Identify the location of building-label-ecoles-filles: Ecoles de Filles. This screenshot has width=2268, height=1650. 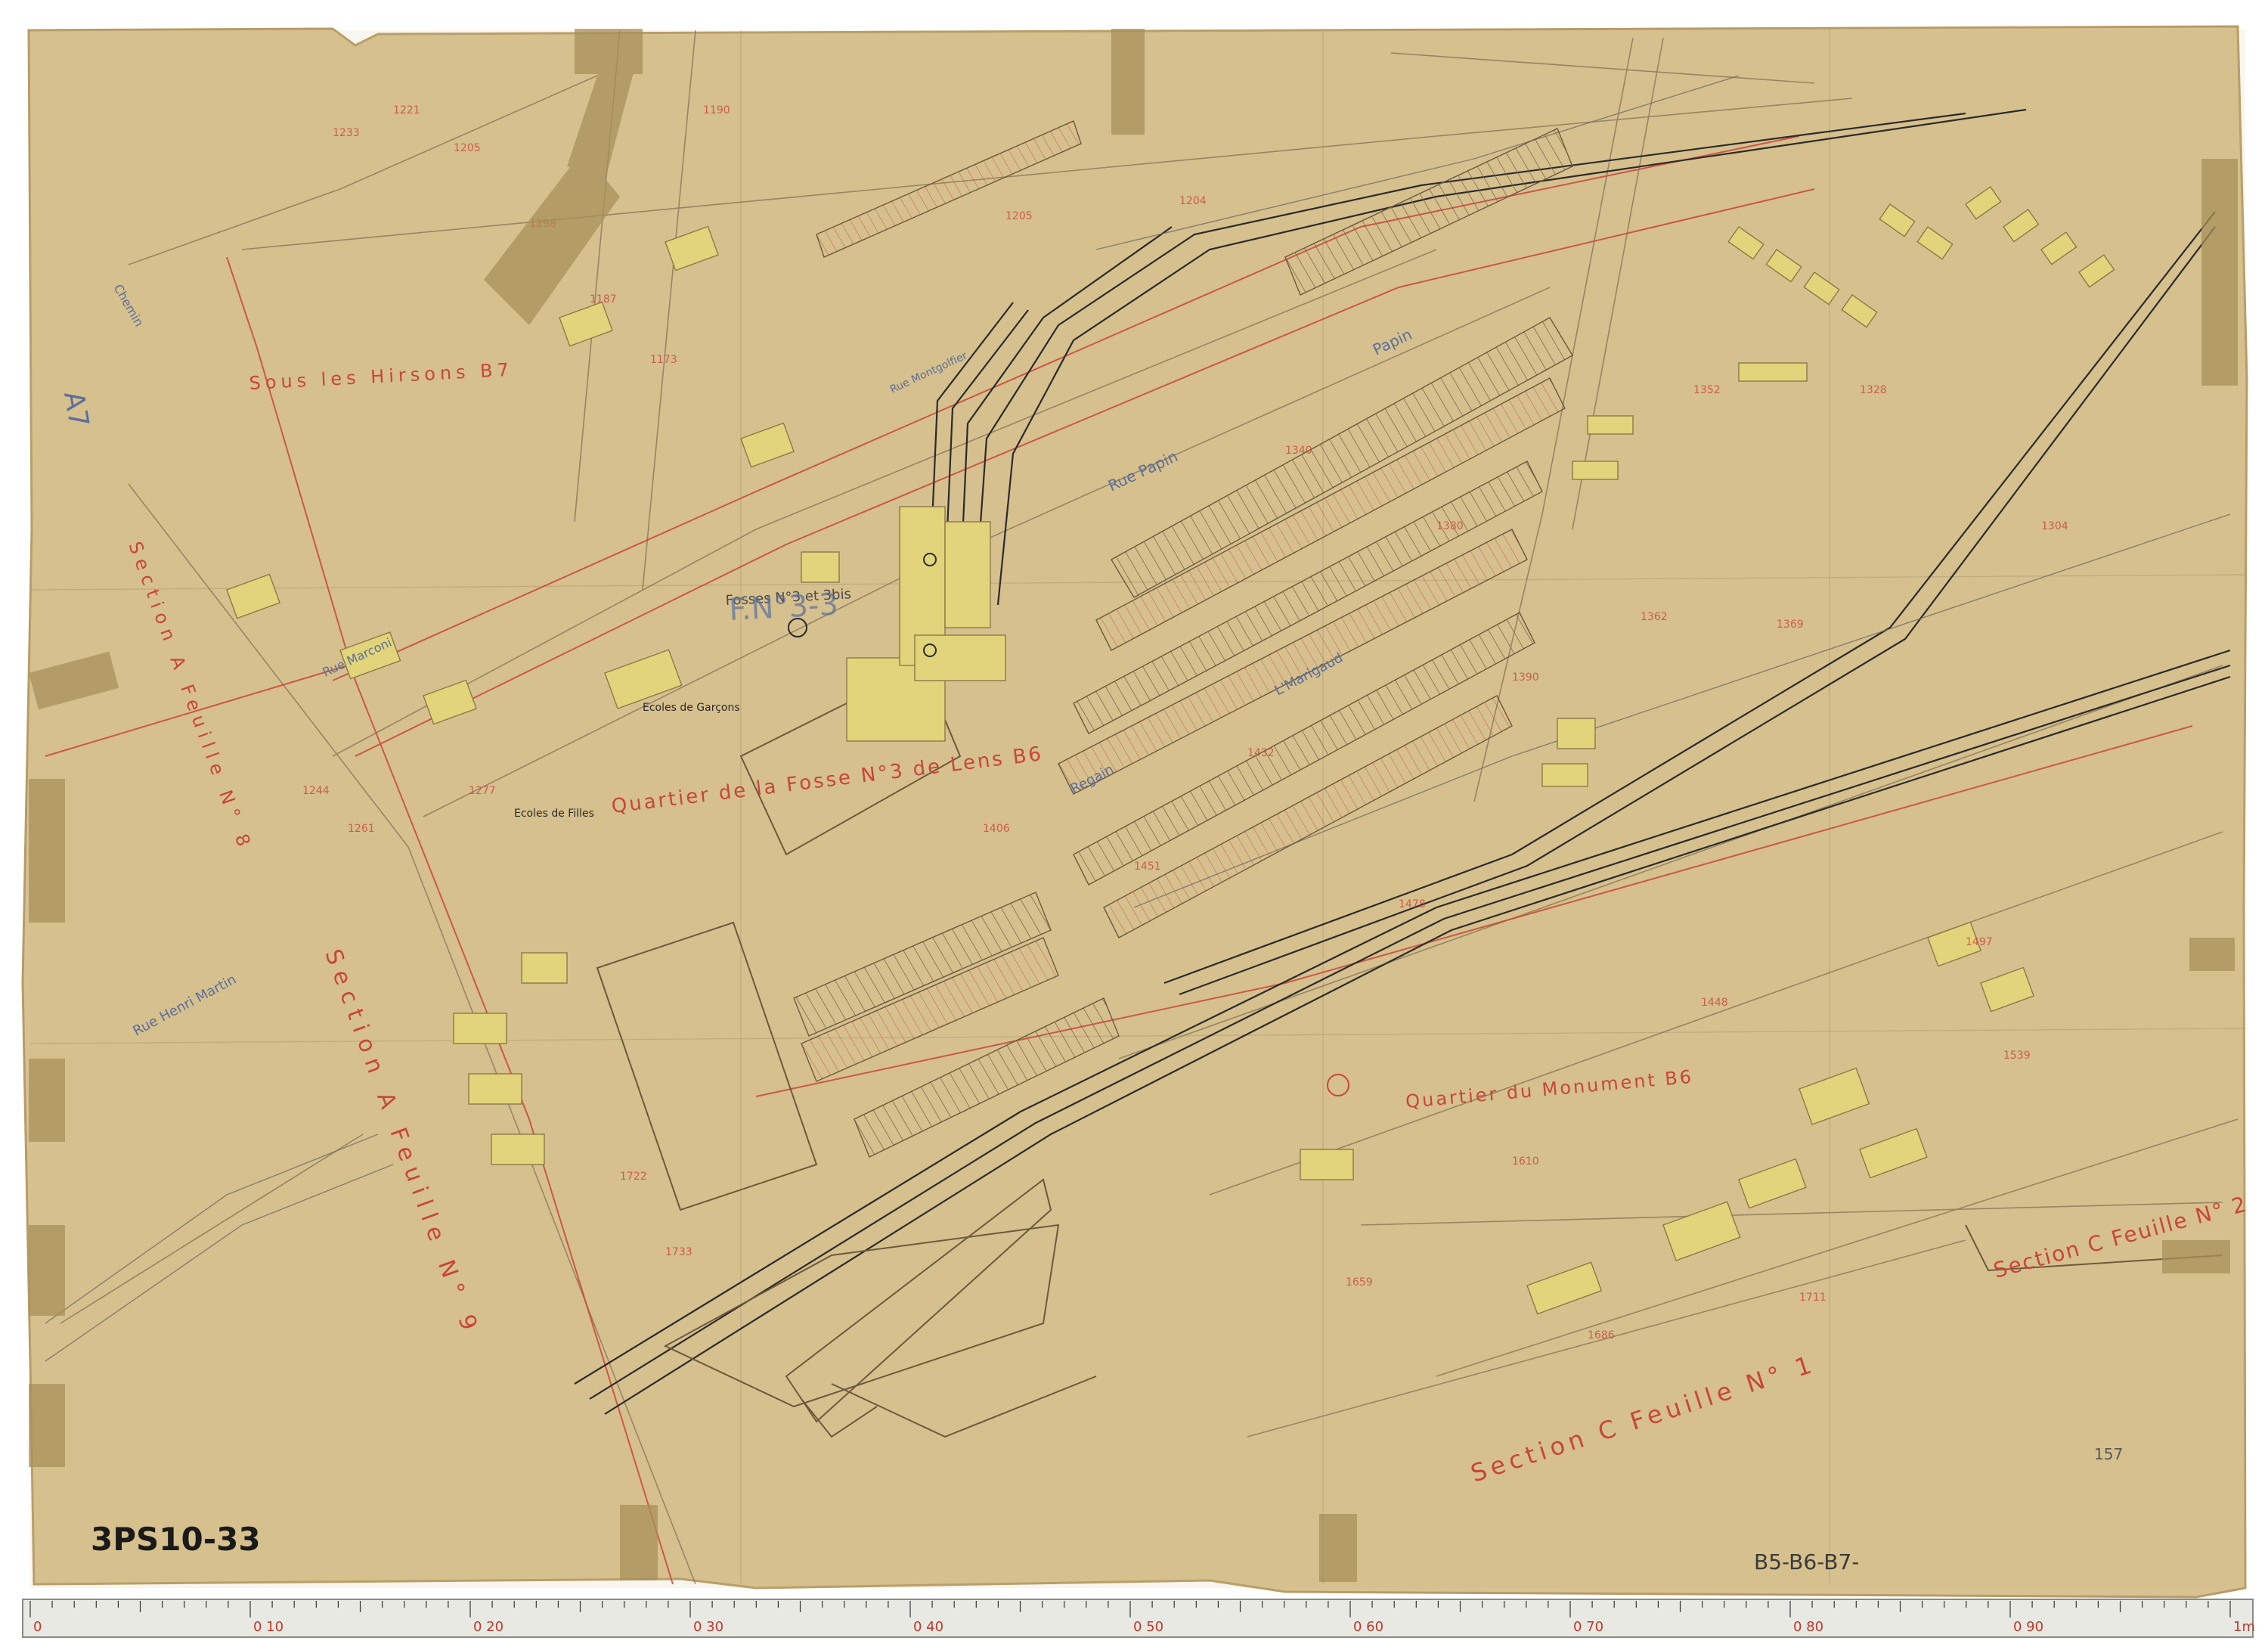
(554, 814).